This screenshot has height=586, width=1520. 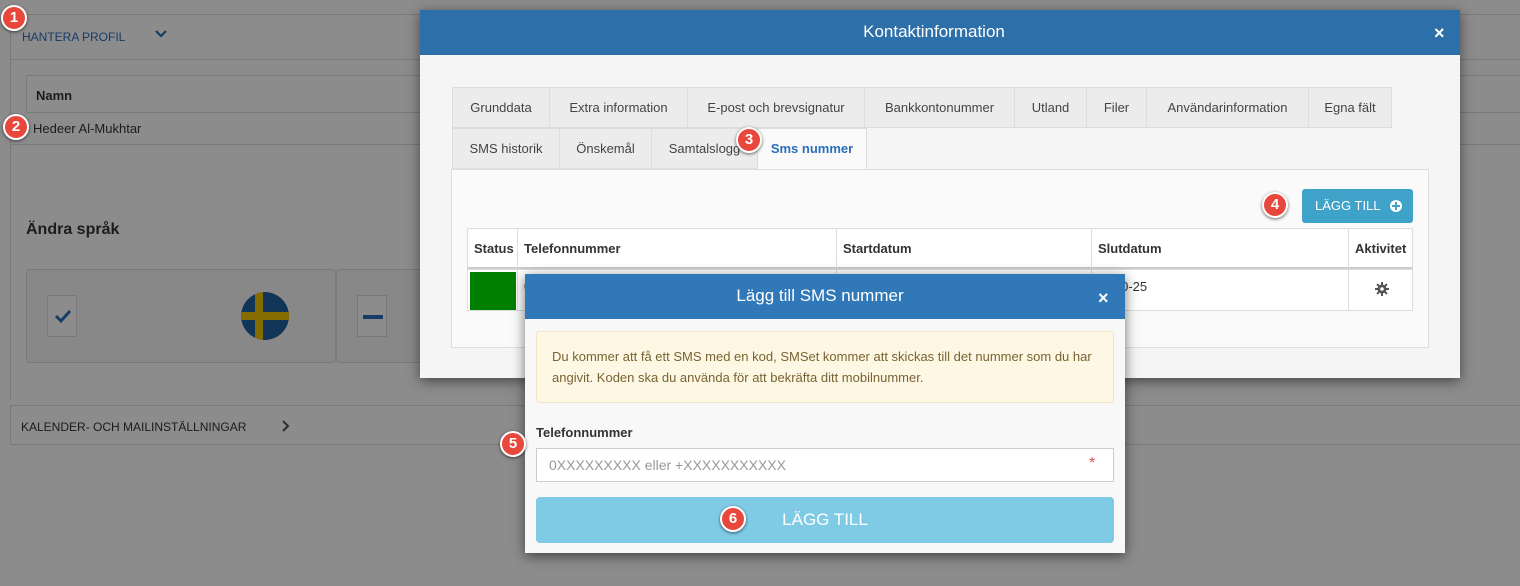 I want to click on step-marker-2: 2, so click(x=16, y=127).